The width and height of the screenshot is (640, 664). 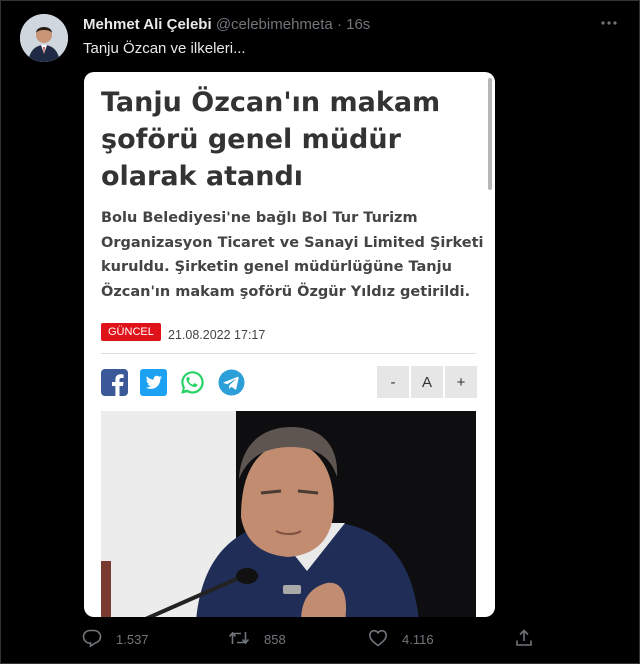 I want to click on font-decrease-button: -, so click(x=393, y=382).